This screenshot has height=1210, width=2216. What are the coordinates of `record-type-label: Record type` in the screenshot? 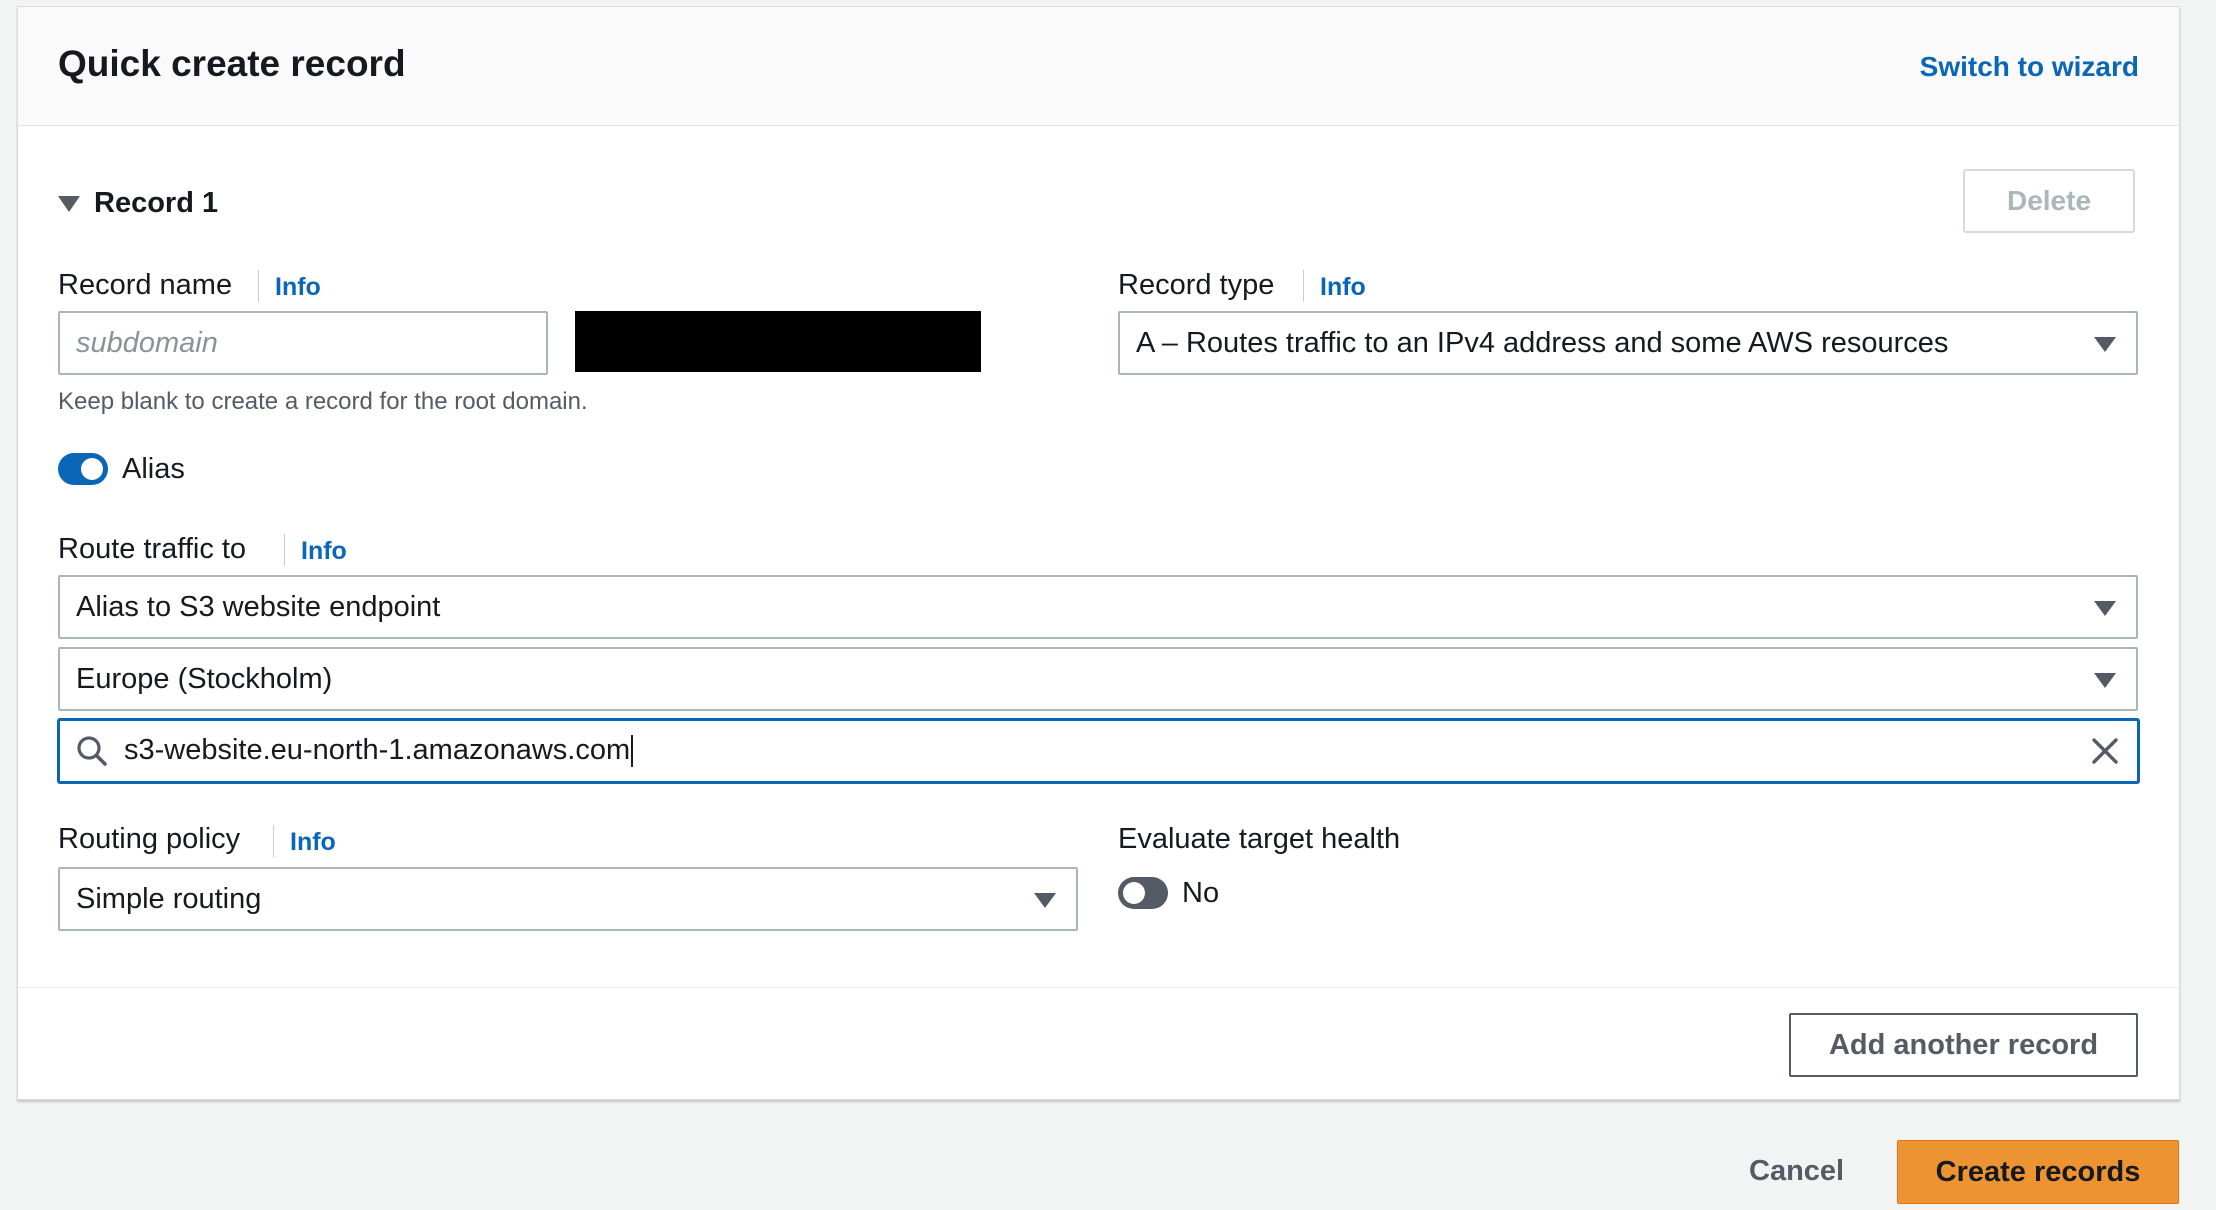 It's located at (1196, 285).